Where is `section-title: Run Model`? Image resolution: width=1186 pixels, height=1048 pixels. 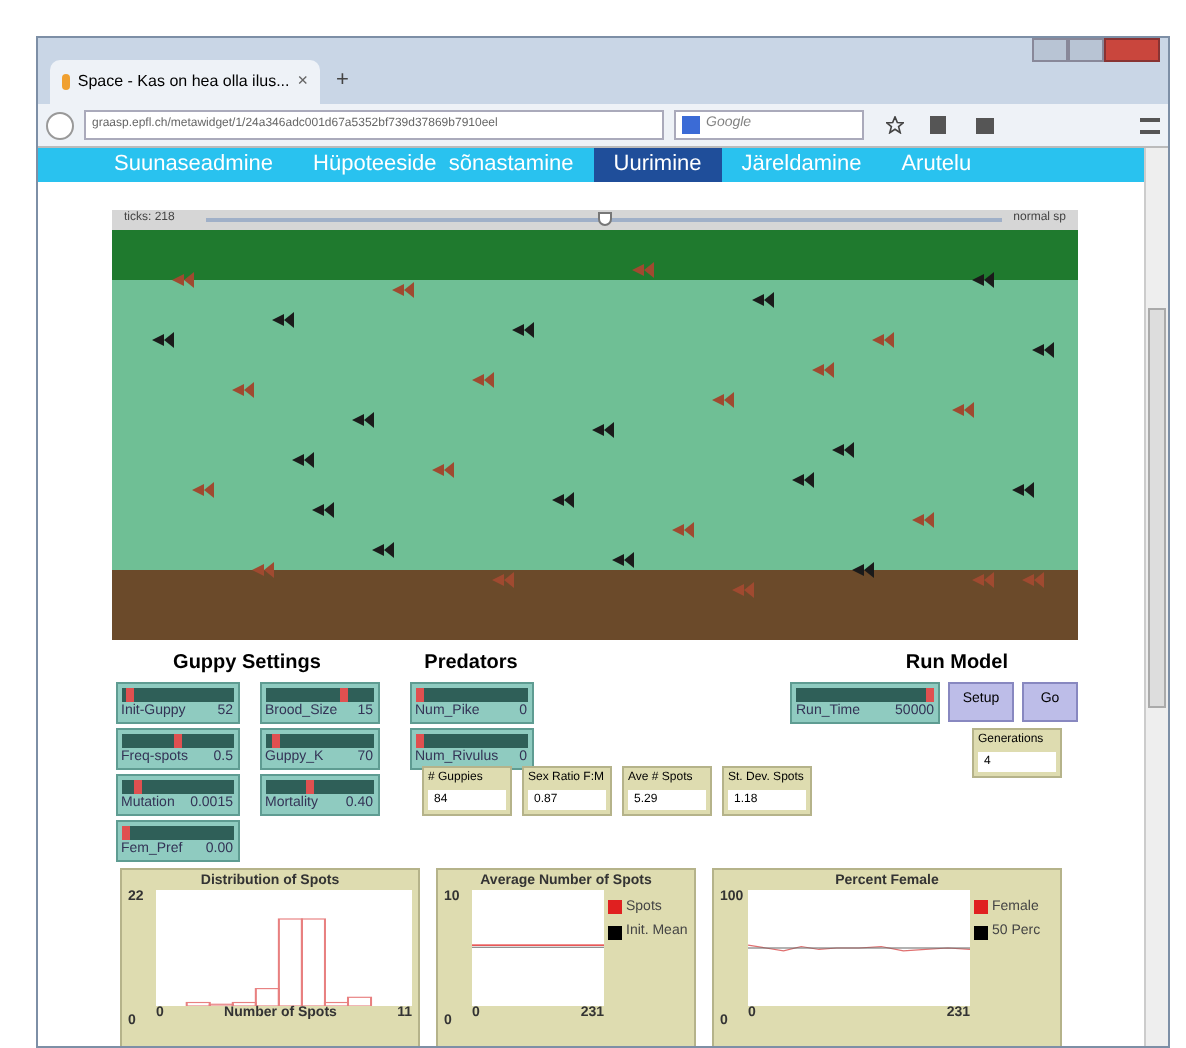 section-title: Run Model is located at coordinates (956, 663).